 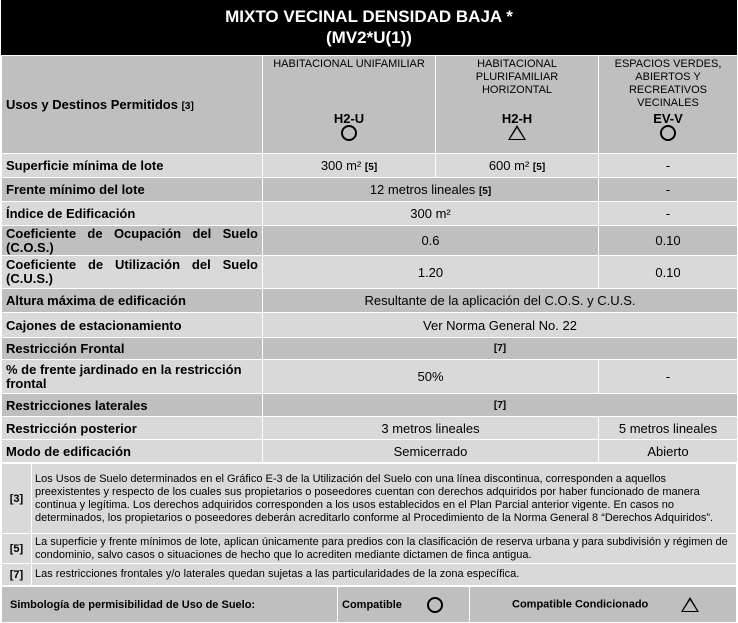 I want to click on cell: 600 m² [5], so click(x=517, y=165).